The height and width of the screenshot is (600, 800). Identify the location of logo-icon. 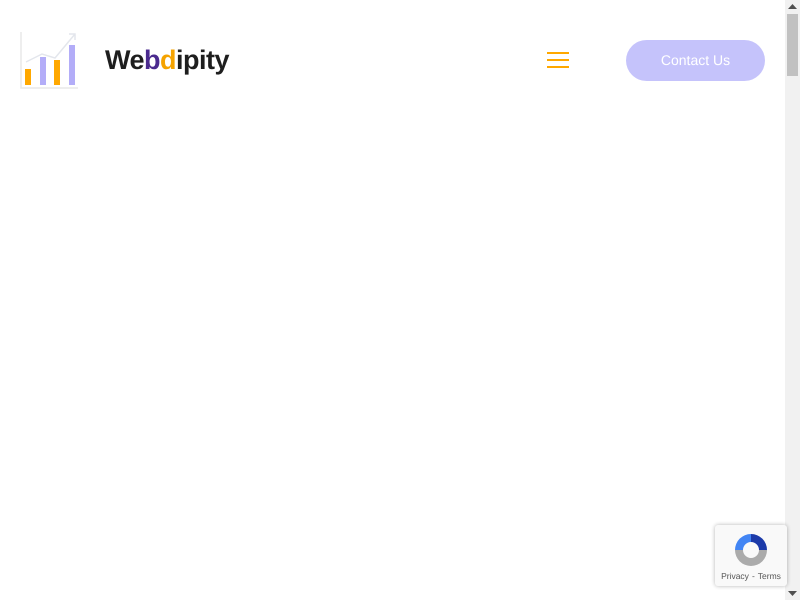
(50, 60).